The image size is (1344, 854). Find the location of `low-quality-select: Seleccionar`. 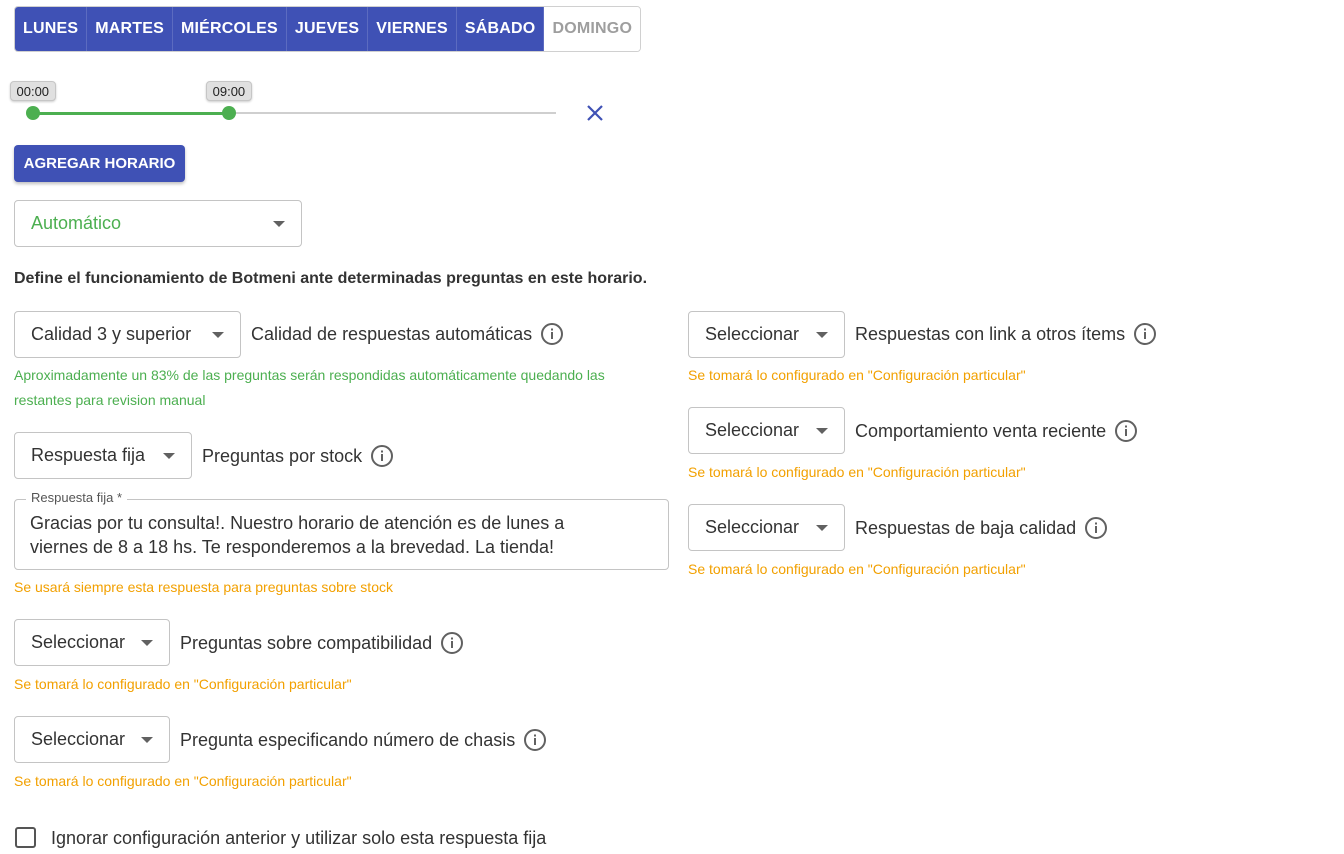

low-quality-select: Seleccionar is located at coordinates (766, 527).